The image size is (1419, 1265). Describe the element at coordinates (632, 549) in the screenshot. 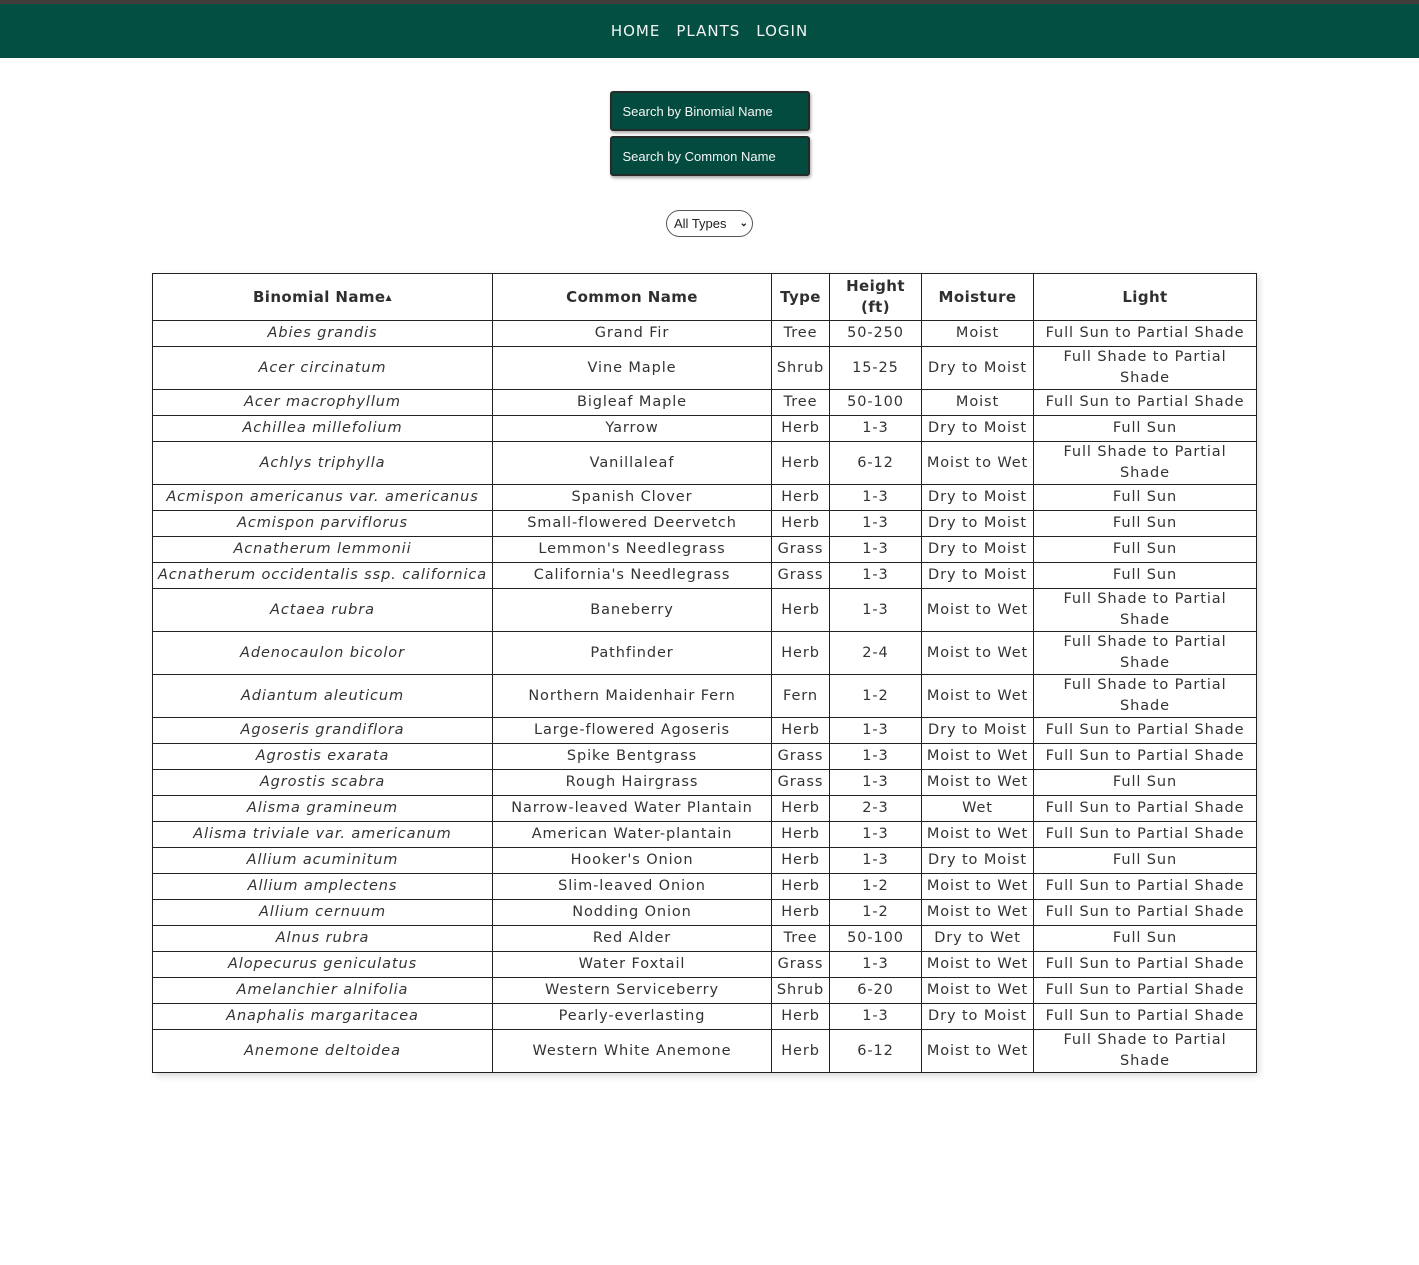

I see `cell-common-name: Lemmon's Needlegrass` at that location.